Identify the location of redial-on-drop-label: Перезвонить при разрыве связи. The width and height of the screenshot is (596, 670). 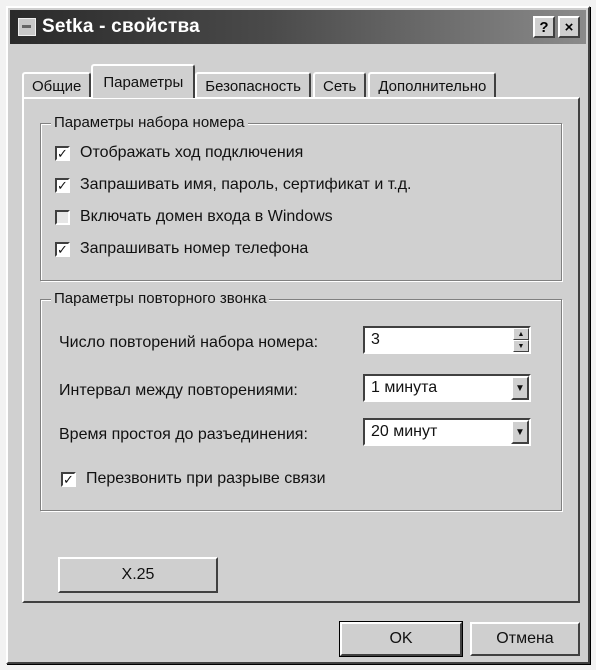
(206, 478).